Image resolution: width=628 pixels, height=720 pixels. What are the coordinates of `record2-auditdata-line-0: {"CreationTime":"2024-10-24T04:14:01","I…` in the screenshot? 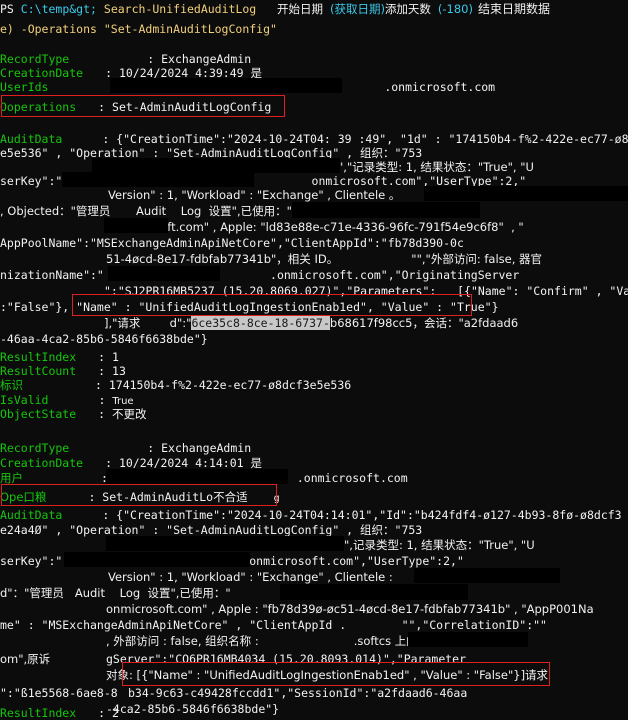 It's located at (369, 515).